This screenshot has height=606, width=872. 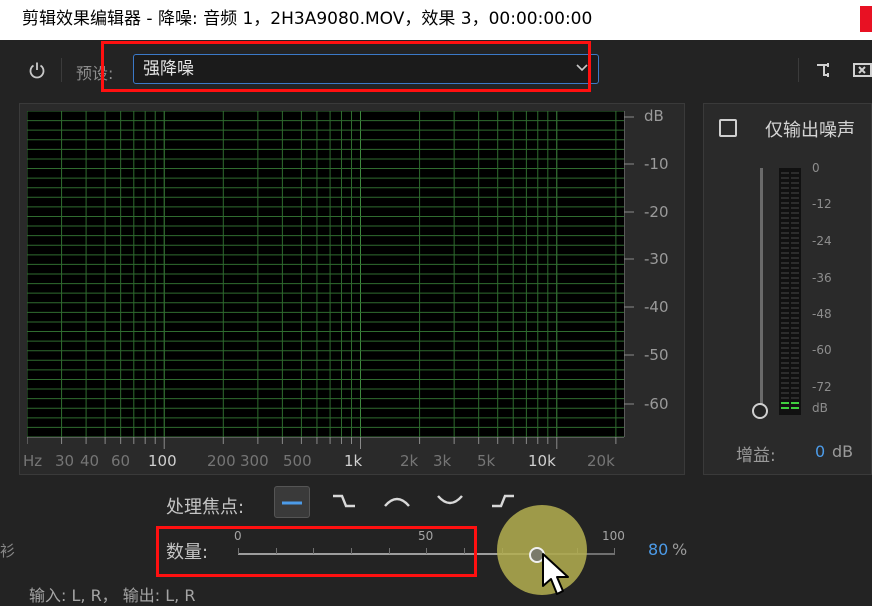 I want to click on mouse-cursor-icon, so click(x=555, y=574).